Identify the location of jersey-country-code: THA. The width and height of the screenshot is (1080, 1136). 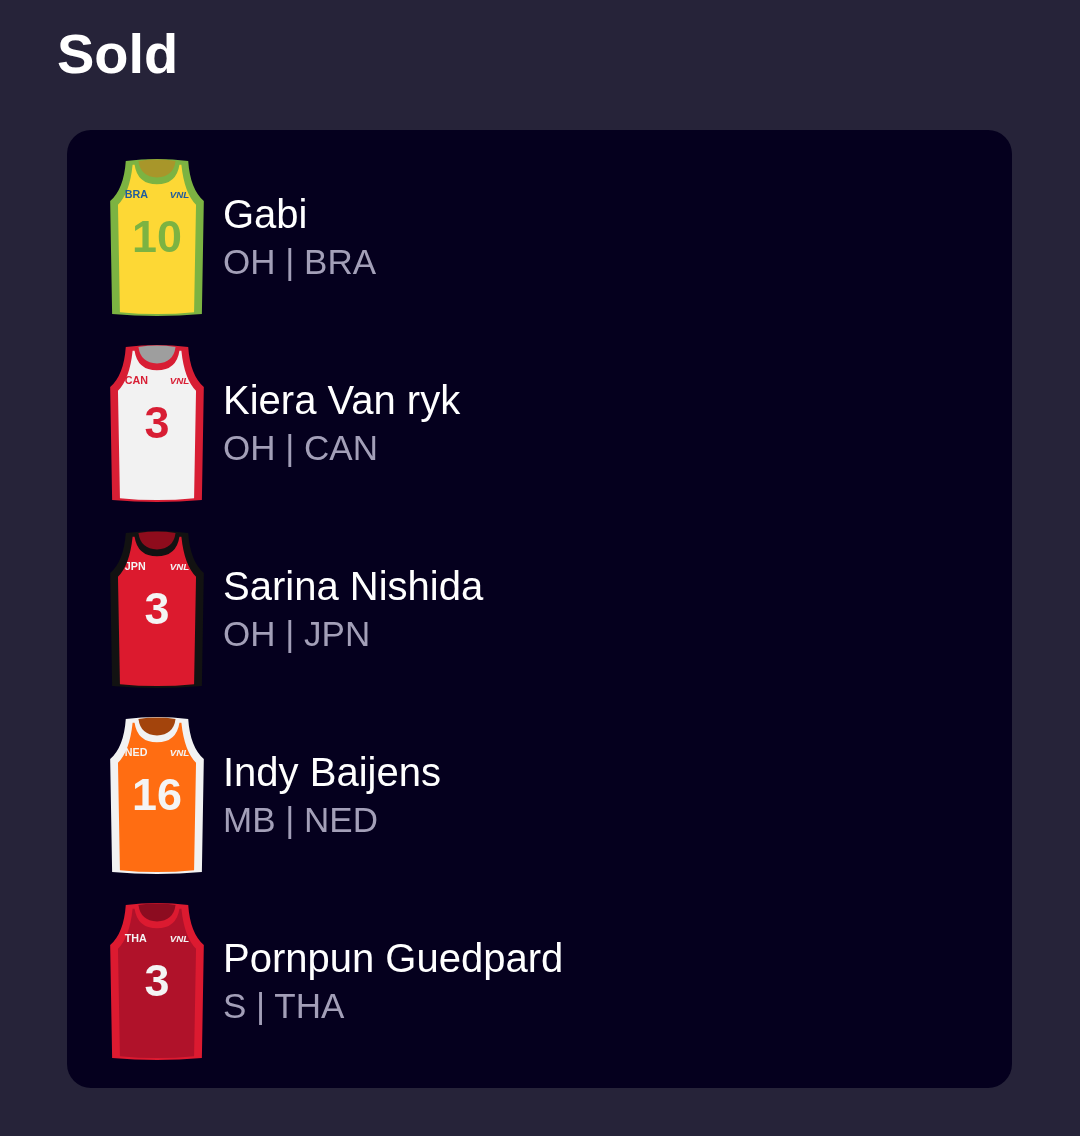
(135, 938).